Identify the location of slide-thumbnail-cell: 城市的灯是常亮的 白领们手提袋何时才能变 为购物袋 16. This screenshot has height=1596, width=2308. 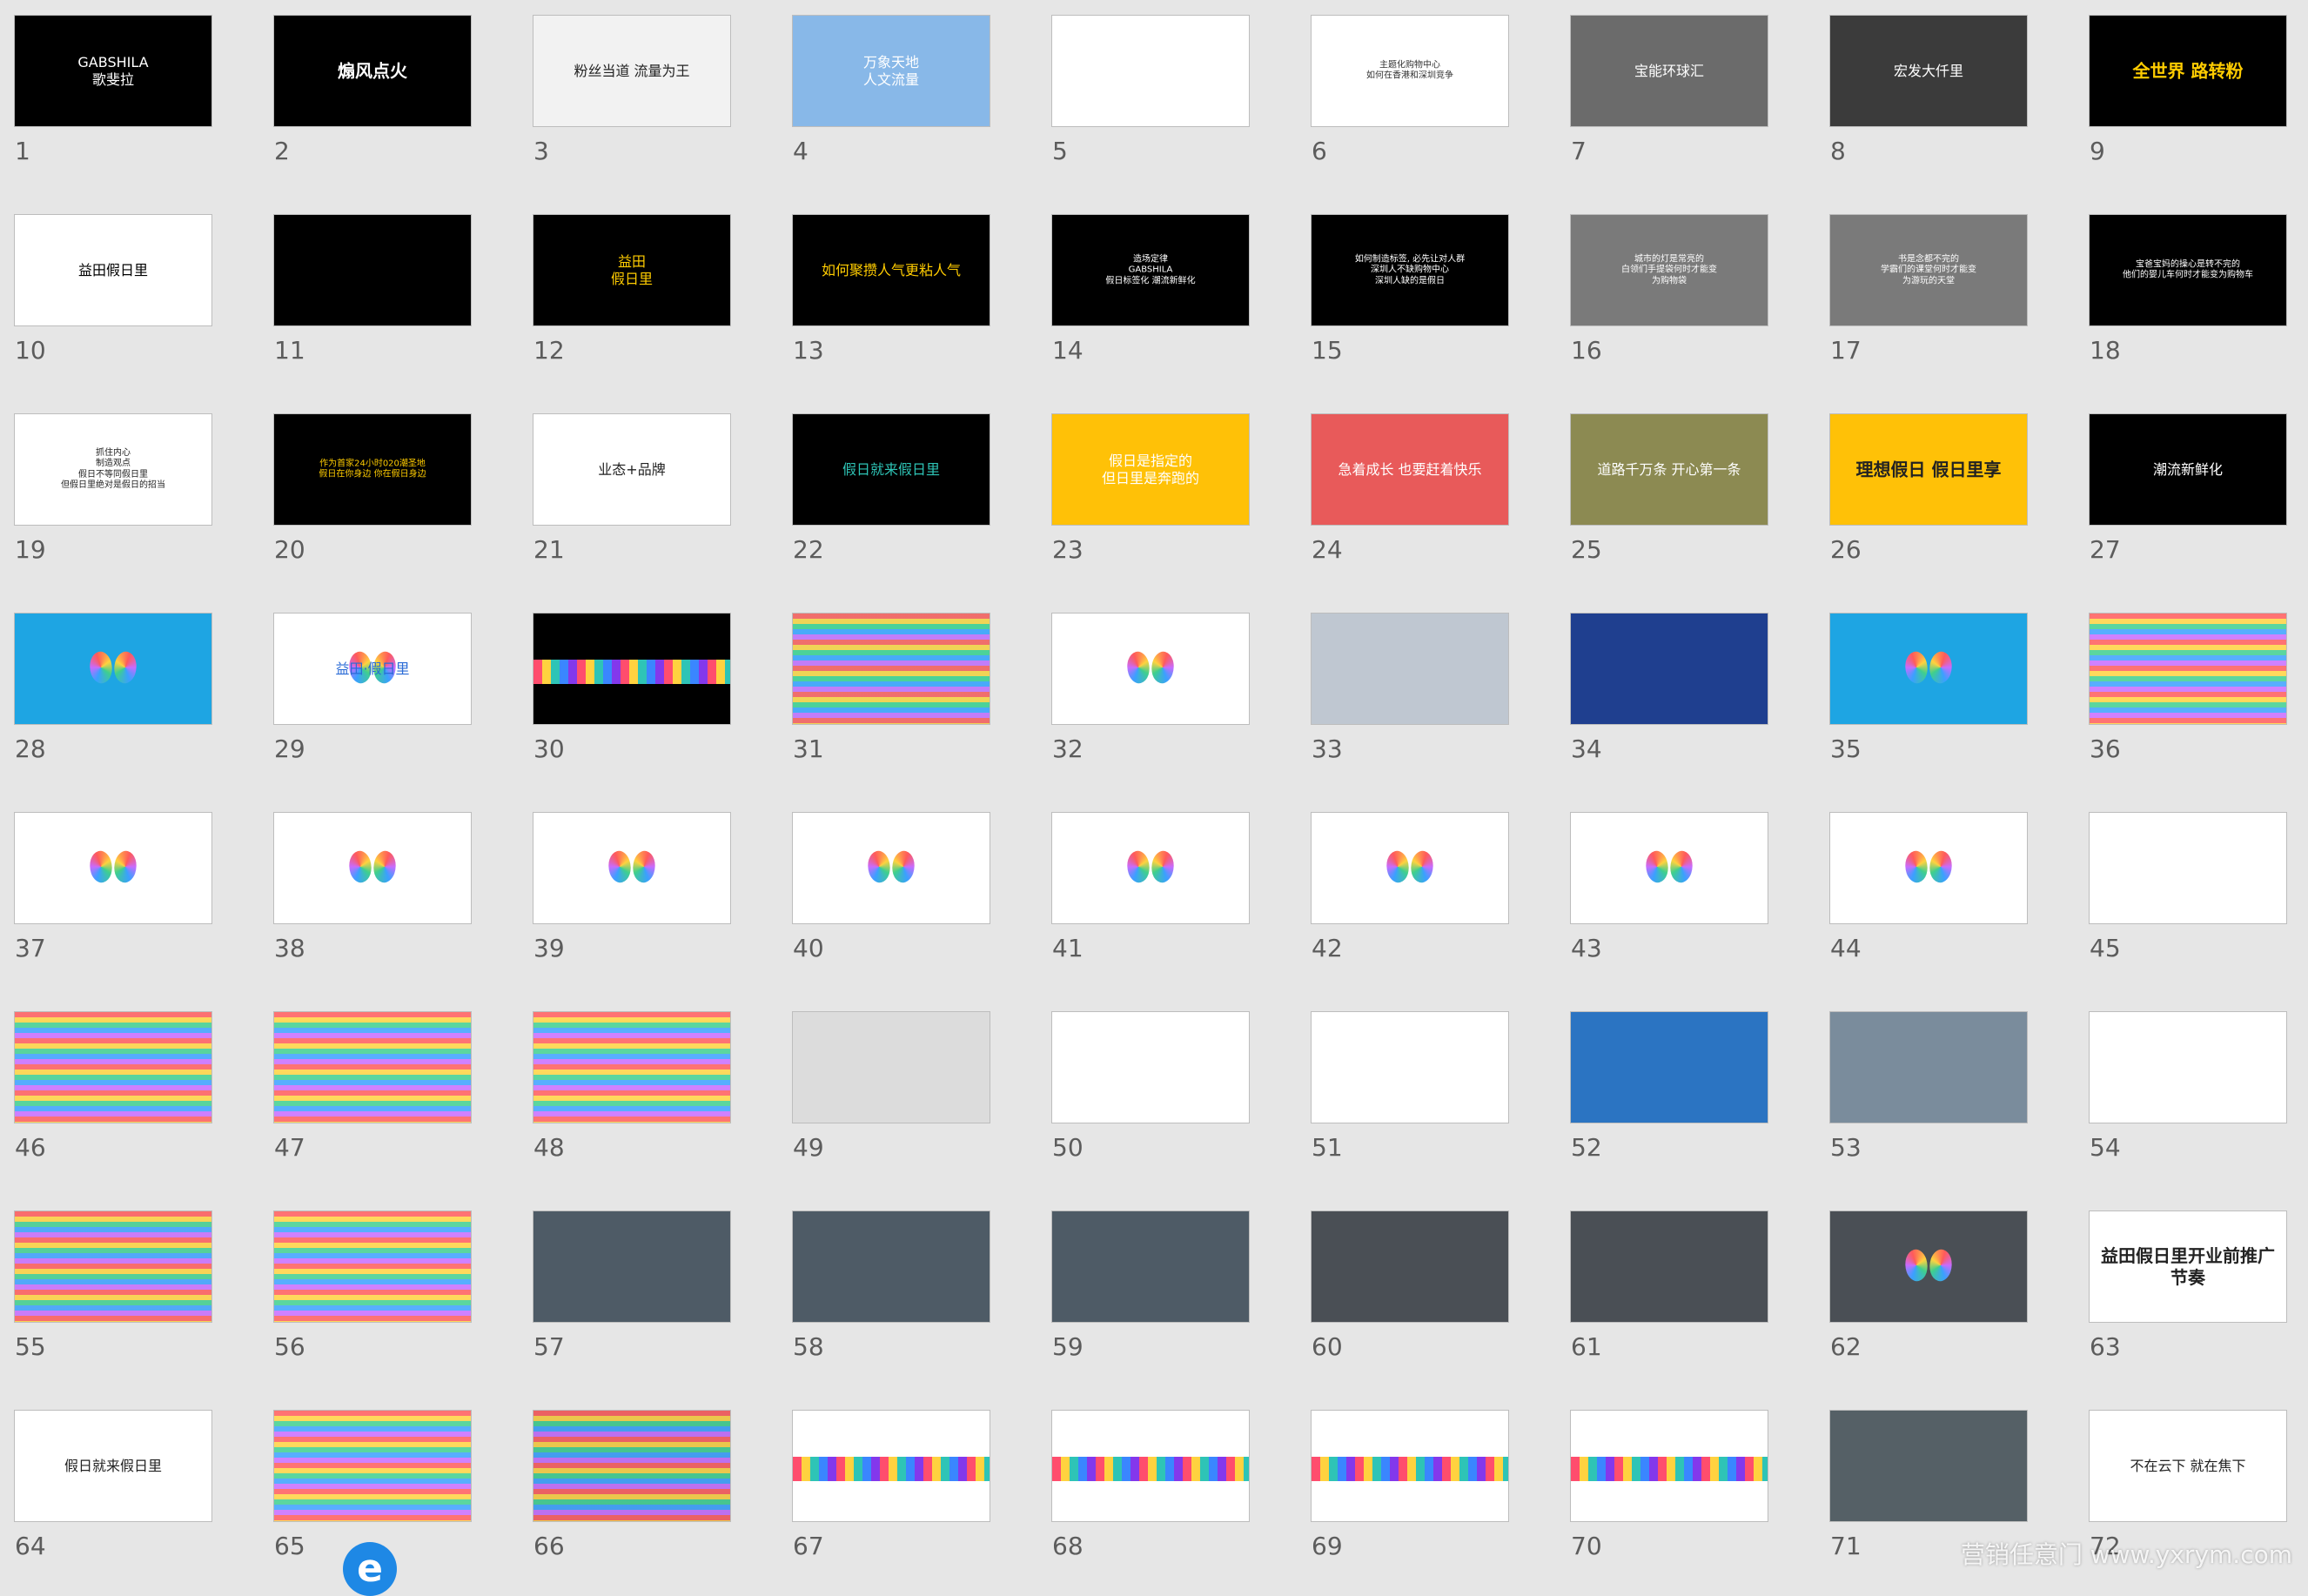
(1669, 286).